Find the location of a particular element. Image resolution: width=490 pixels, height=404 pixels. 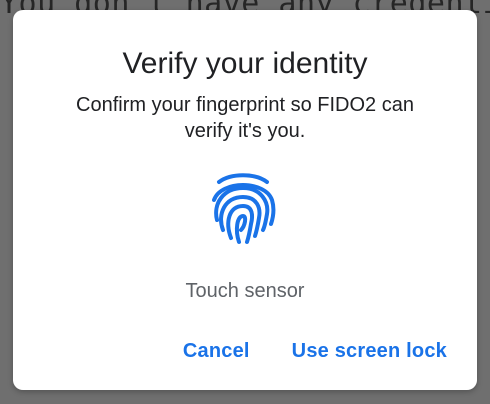

use-screen-lock-button: Use screen lock is located at coordinates (369, 351).